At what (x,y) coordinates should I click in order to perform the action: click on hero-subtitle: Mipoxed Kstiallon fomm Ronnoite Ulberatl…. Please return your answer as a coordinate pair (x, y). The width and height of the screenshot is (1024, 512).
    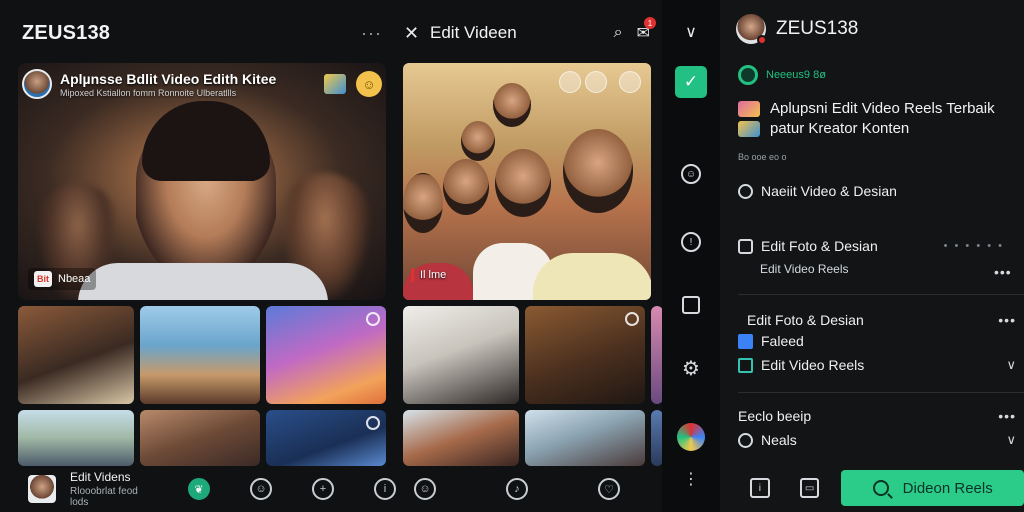
    Looking at the image, I should click on (148, 92).